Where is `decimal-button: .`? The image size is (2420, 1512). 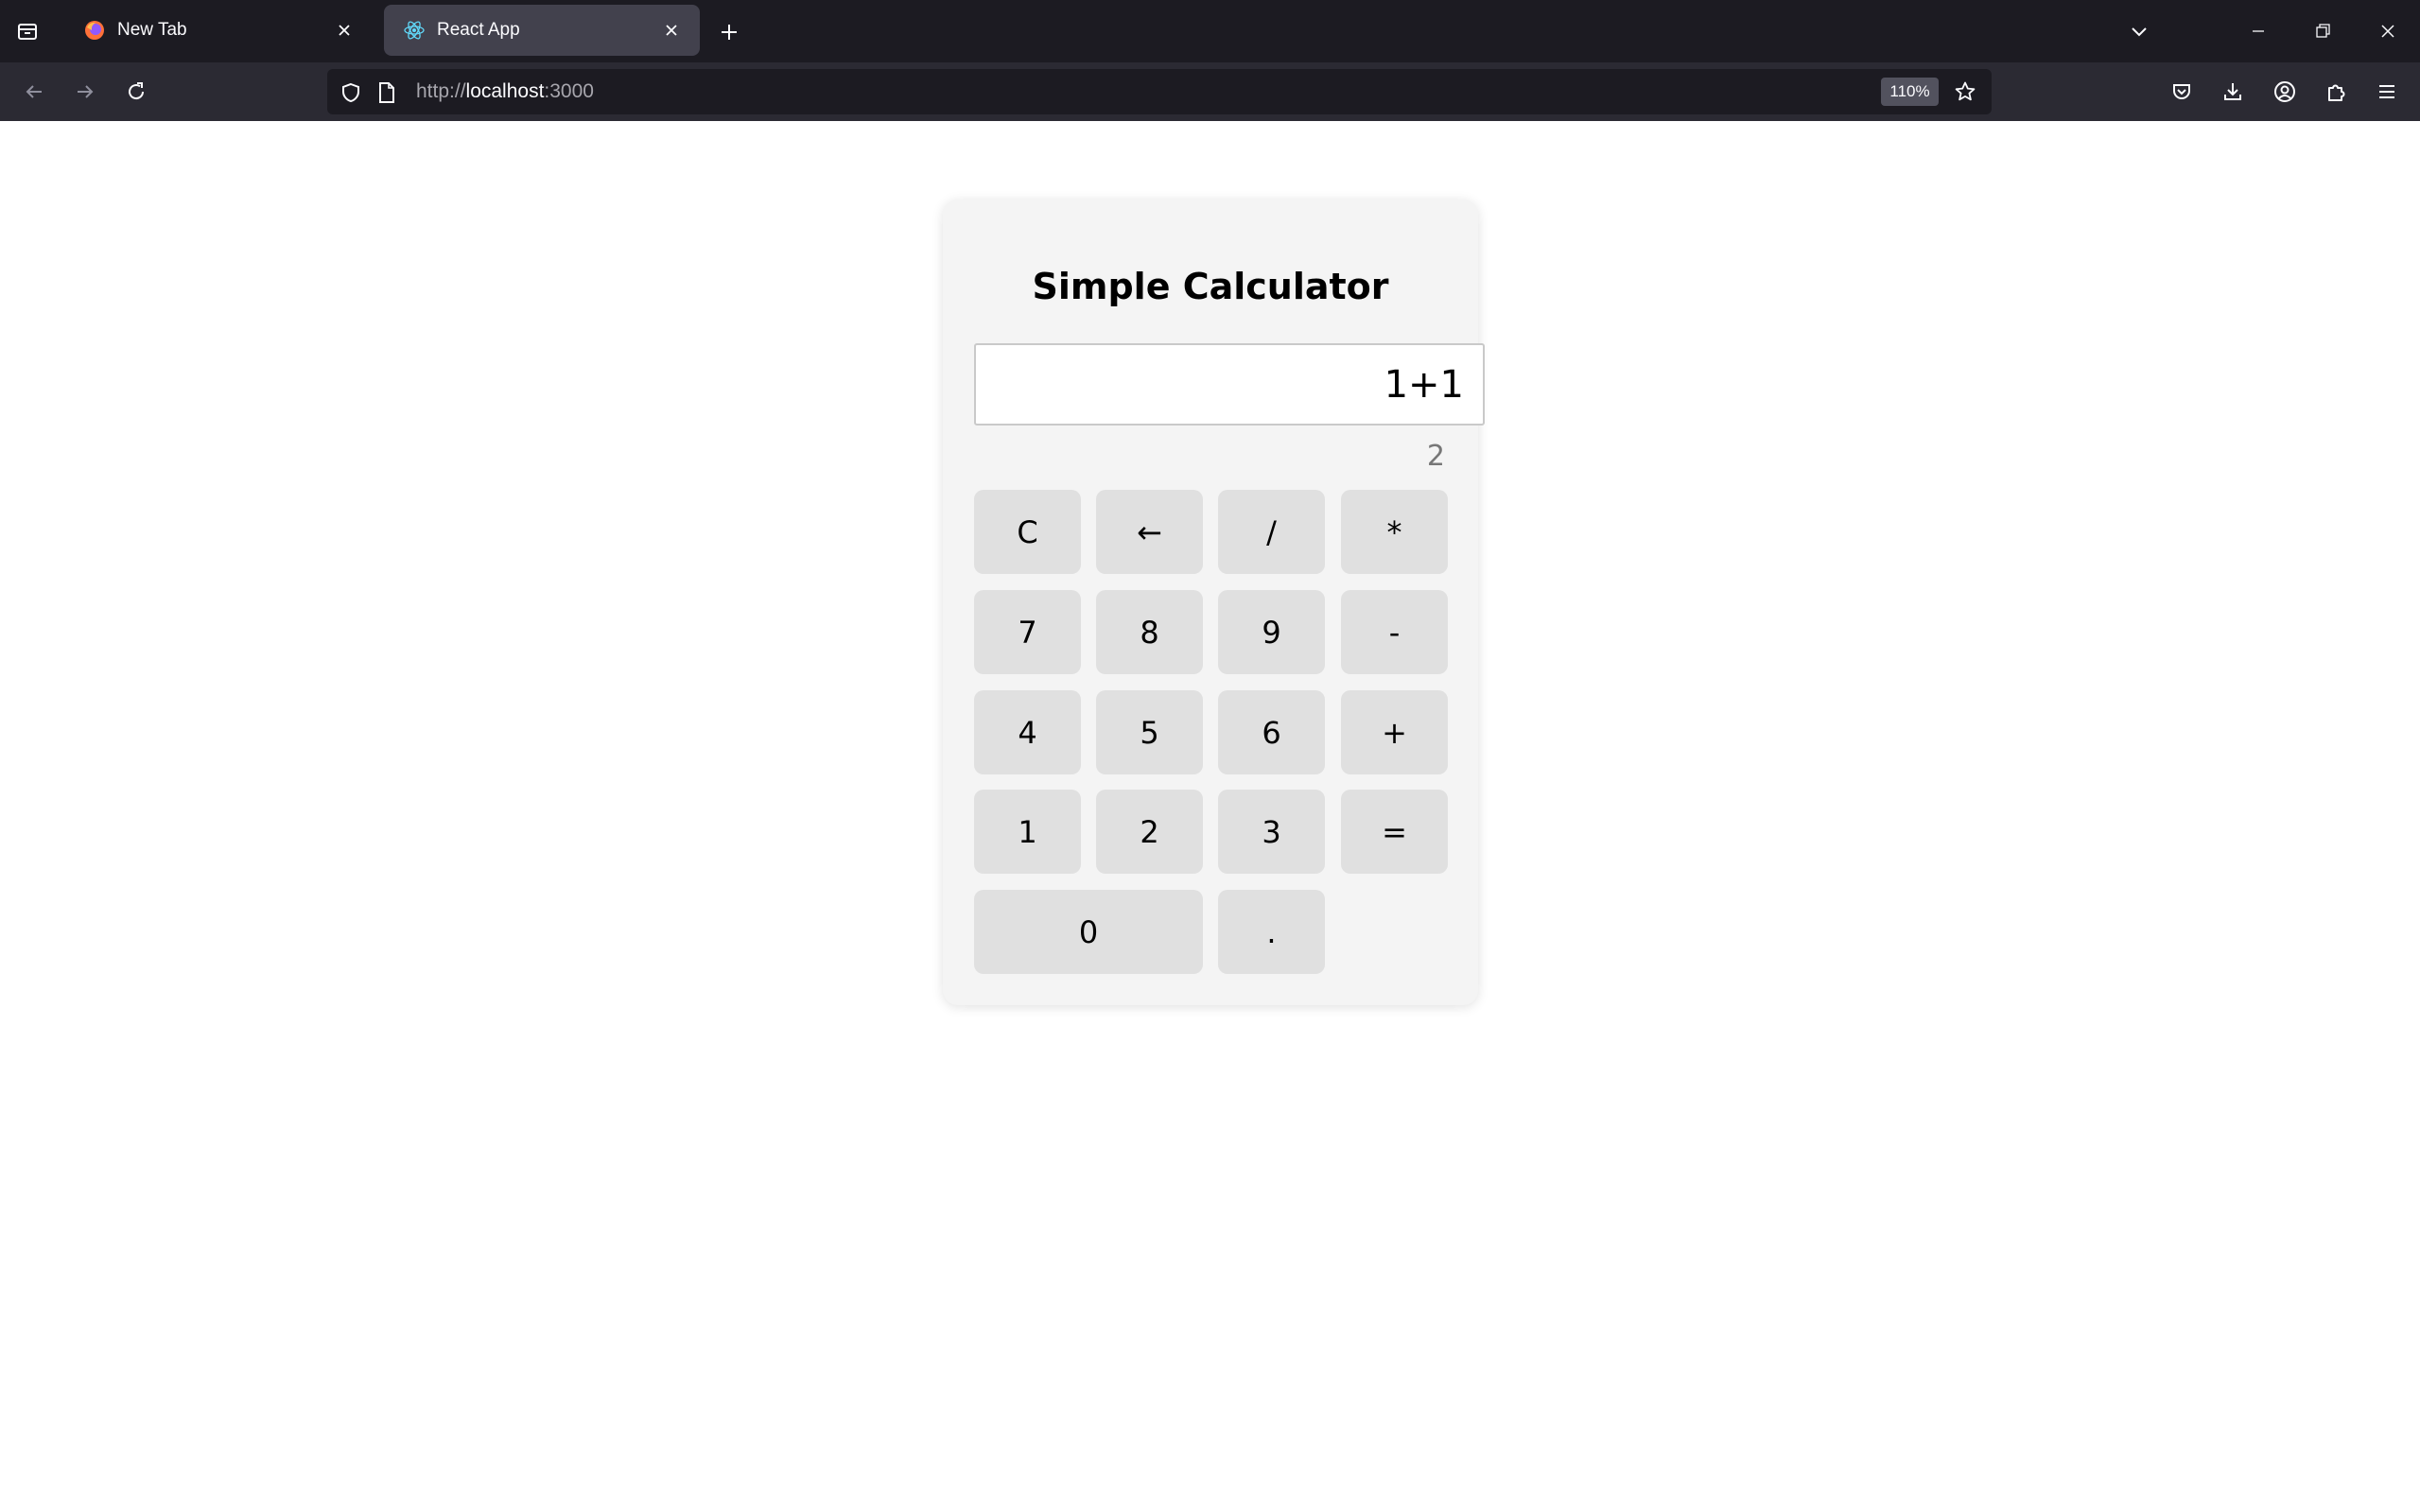 decimal-button: . is located at coordinates (1271, 932).